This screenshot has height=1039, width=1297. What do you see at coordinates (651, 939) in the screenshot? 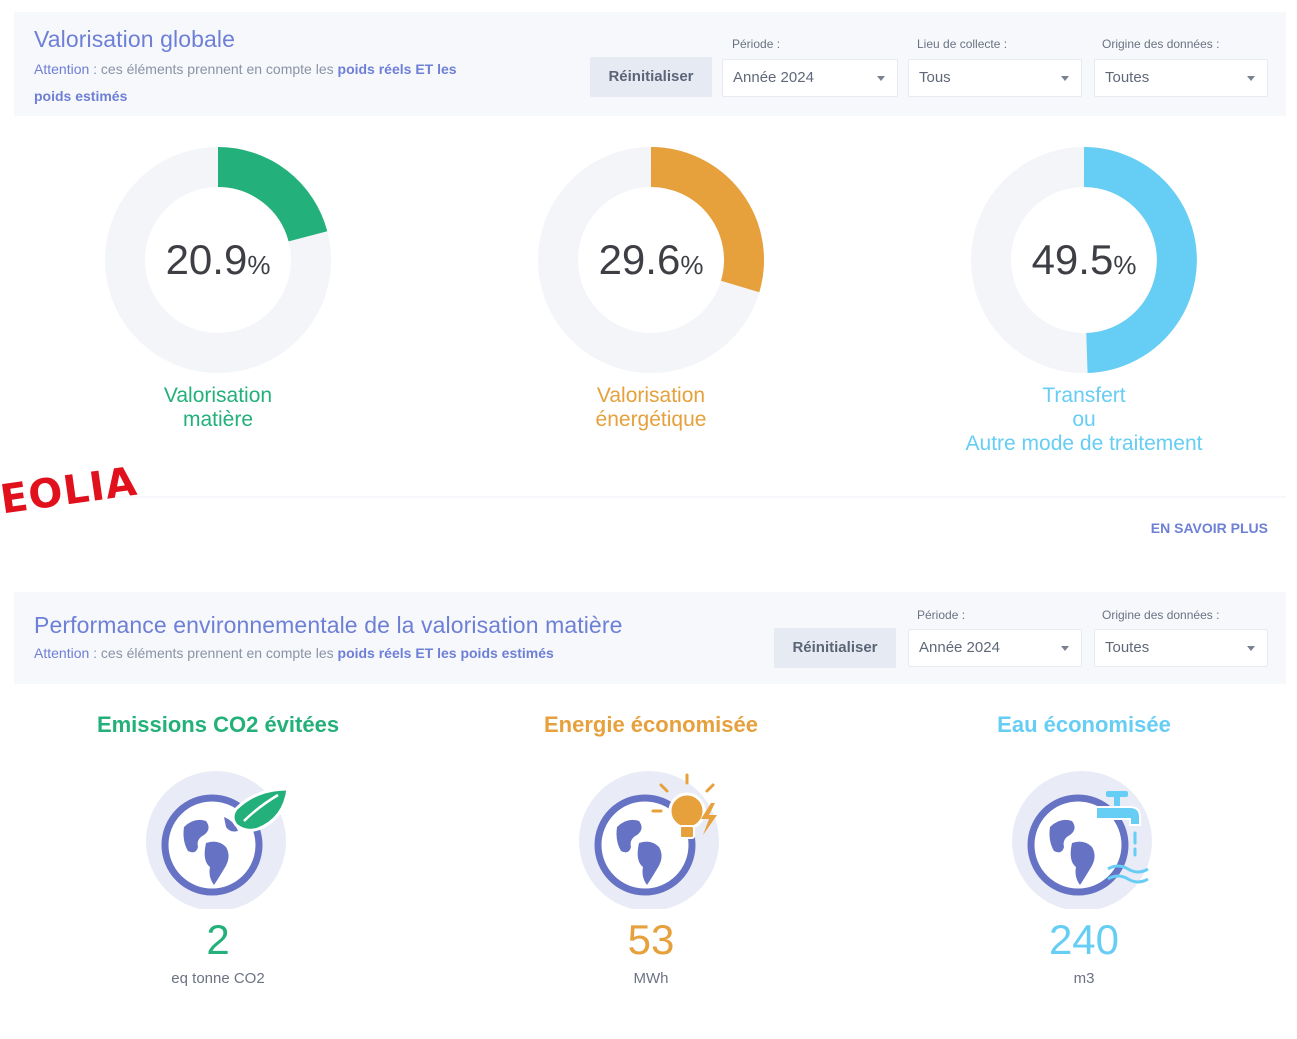
I see `kpi-value-energie: 53` at bounding box center [651, 939].